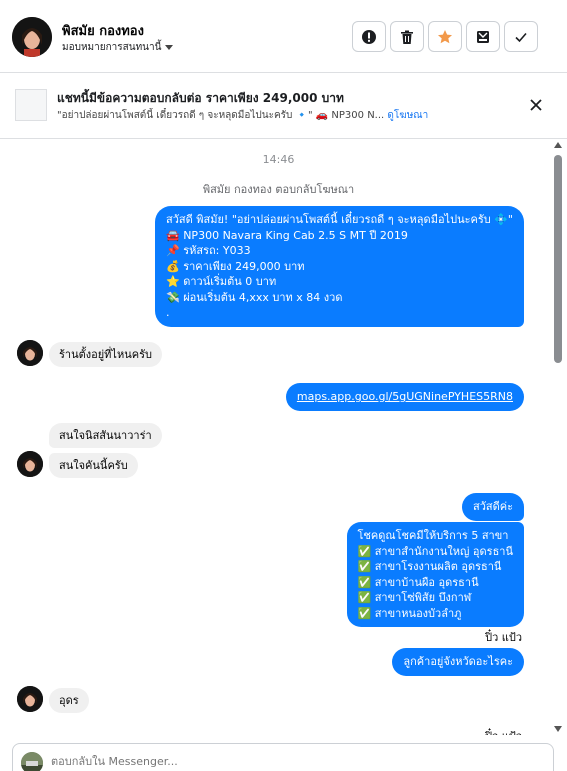 The height and width of the screenshot is (771, 567). Describe the element at coordinates (103, 30) in the screenshot. I see `contact-name: พิสมัย กองทอง` at that location.